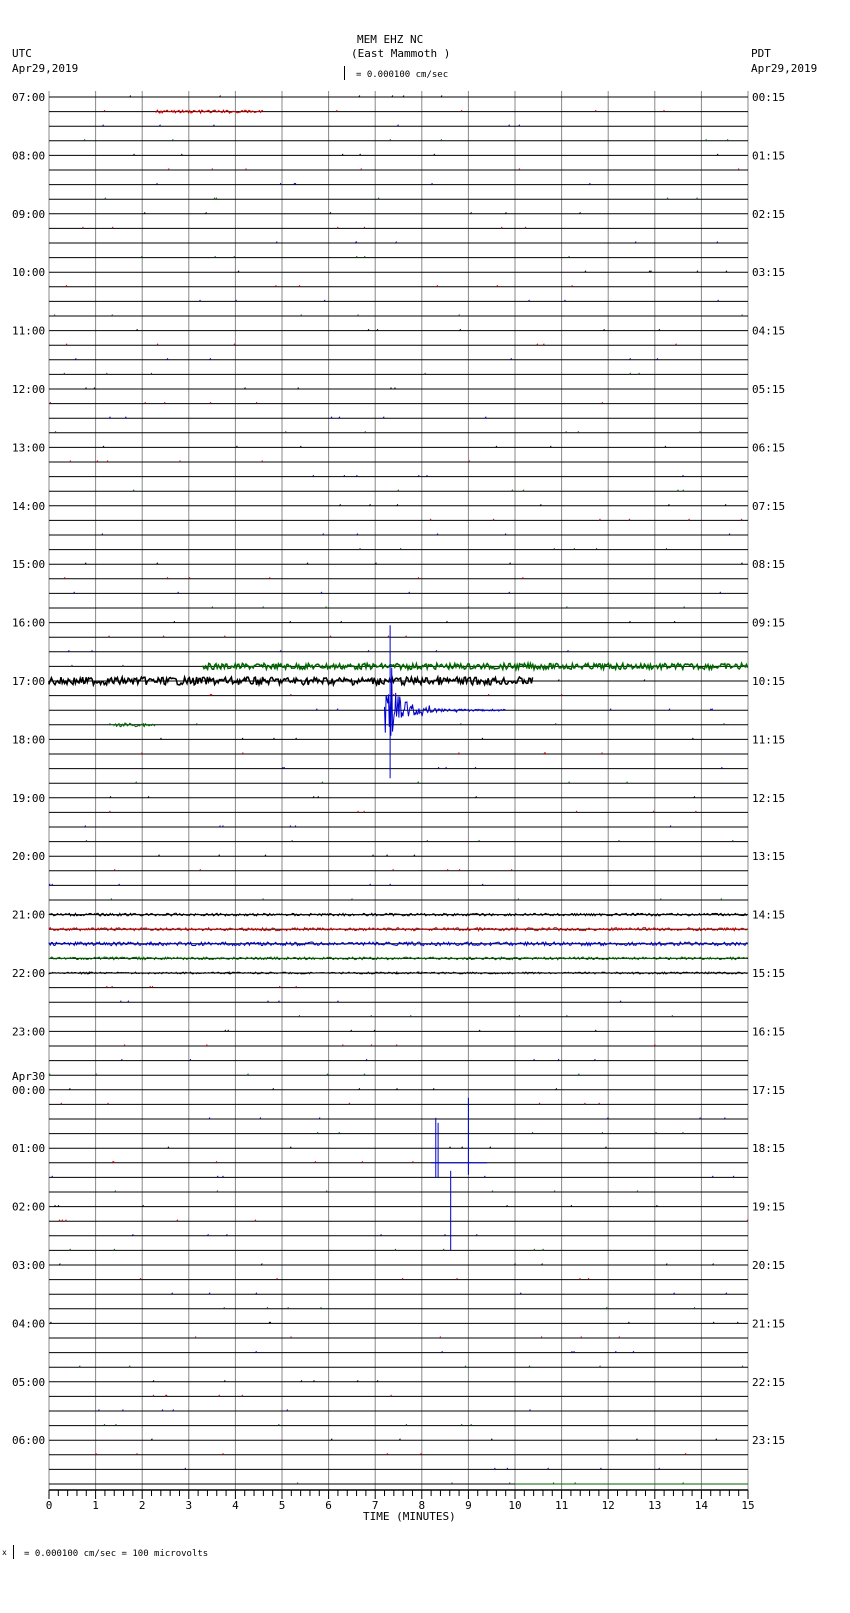 The image size is (850, 1613). What do you see at coordinates (608, 1505) in the screenshot?
I see `x-tick-label: 12` at bounding box center [608, 1505].